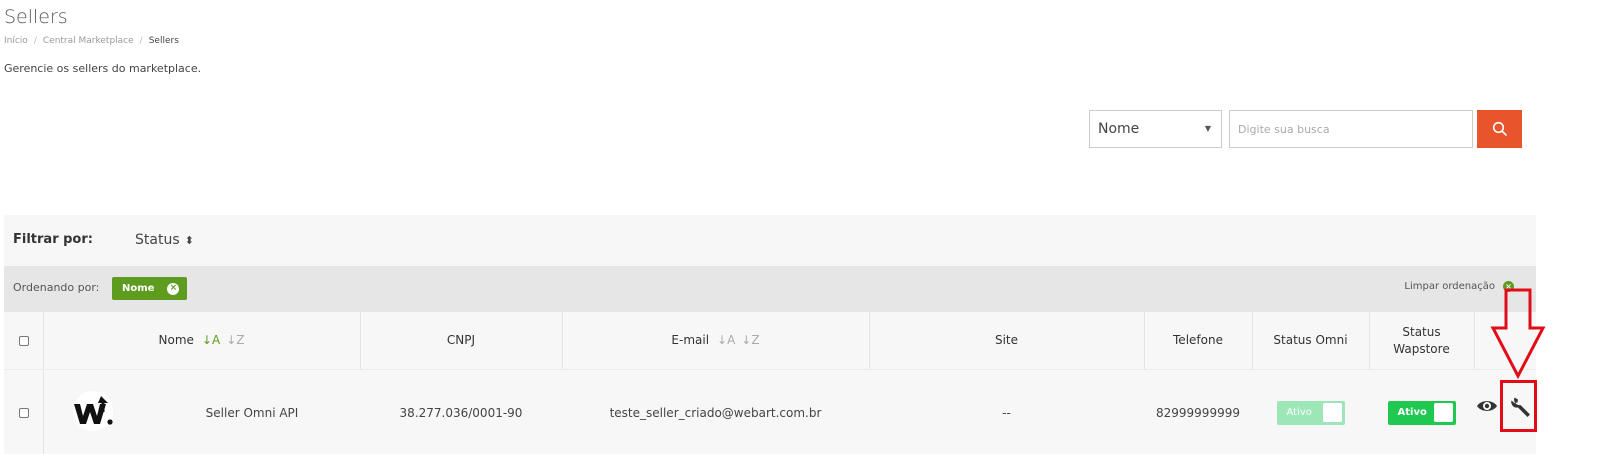 The image size is (1600, 454). I want to click on column-header-nome: Nome ↓A ↓Z, so click(201, 340).